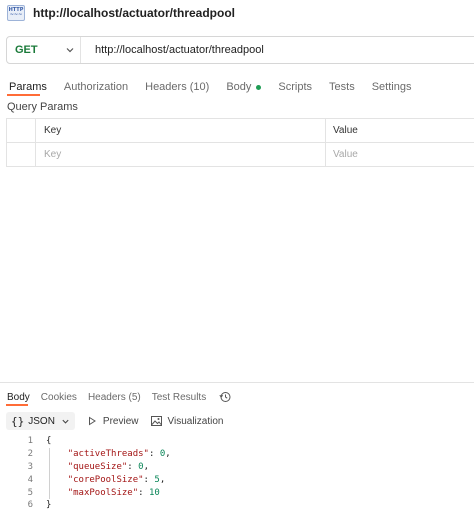 This screenshot has width=474, height=527. I want to click on url-bar: GET http://localhost/actuator/threadpool, so click(240, 50).